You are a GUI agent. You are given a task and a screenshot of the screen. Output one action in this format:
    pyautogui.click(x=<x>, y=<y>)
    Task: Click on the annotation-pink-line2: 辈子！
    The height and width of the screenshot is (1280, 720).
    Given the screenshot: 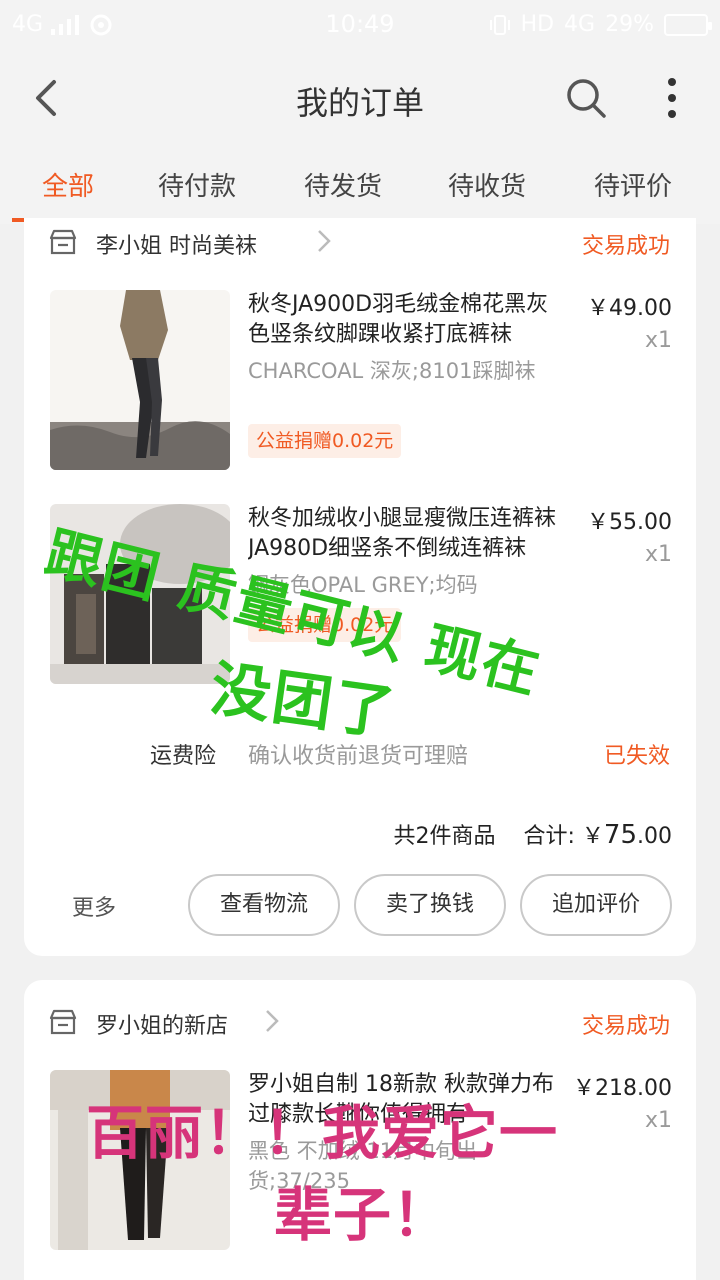 What is the action you would take?
    pyautogui.click(x=363, y=1215)
    